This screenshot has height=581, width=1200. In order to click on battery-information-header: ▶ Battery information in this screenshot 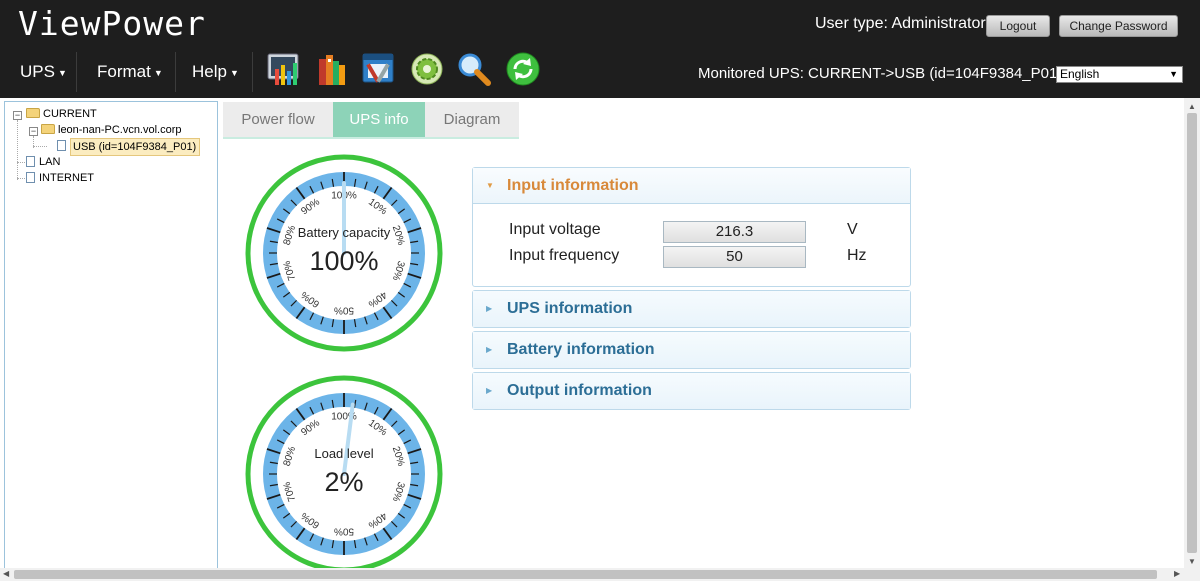, I will do `click(691, 350)`.